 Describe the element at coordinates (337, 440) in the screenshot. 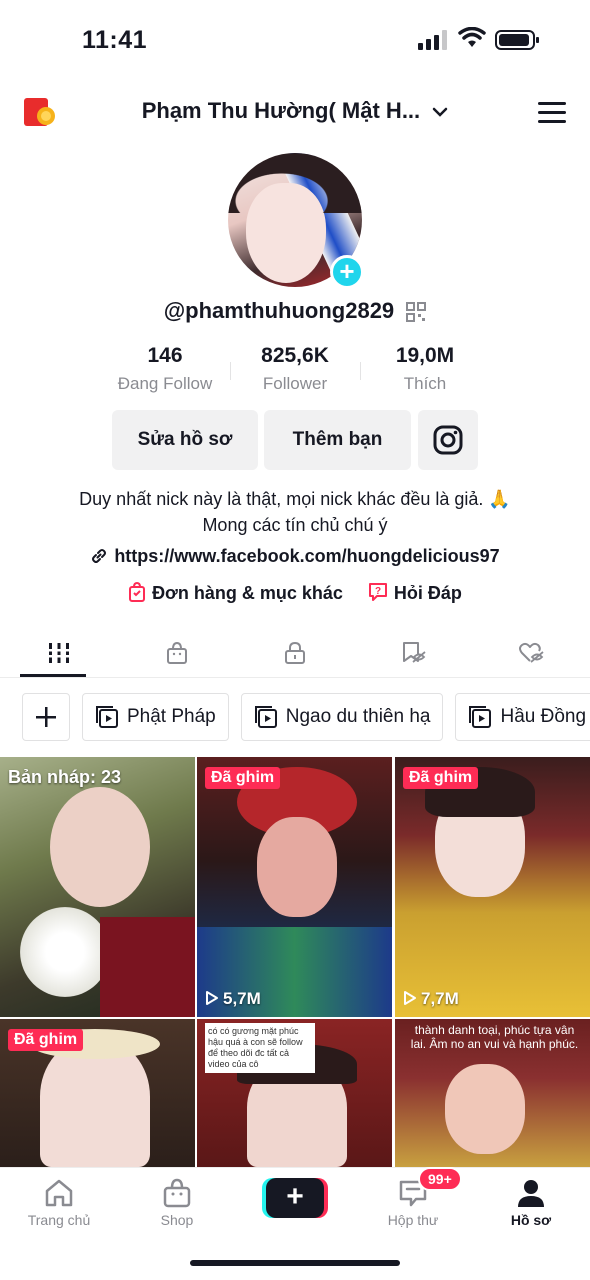

I see `add-friend-button: Thêm bạn` at that location.